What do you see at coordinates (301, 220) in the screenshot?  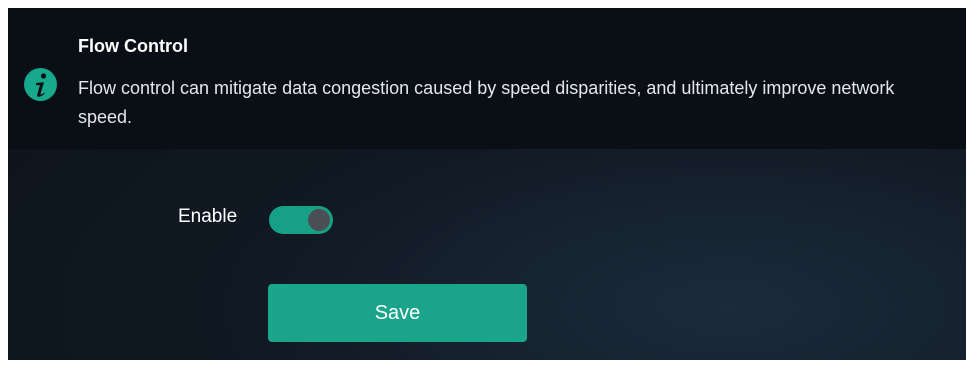 I see `enable-toggle` at bounding box center [301, 220].